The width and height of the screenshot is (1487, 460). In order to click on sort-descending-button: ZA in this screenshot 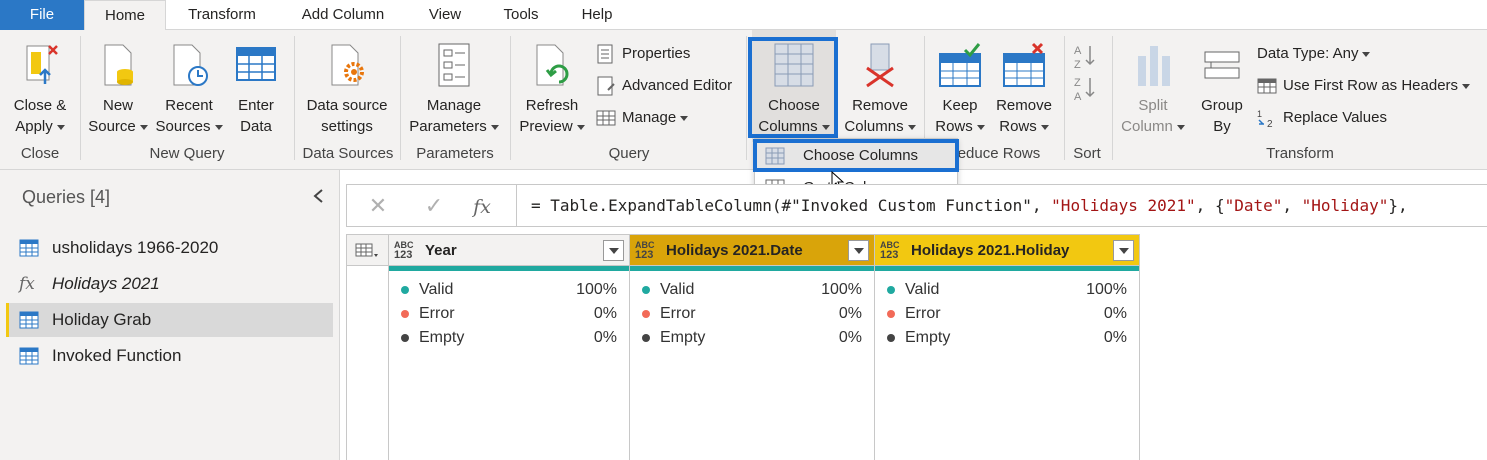, I will do `click(1088, 88)`.